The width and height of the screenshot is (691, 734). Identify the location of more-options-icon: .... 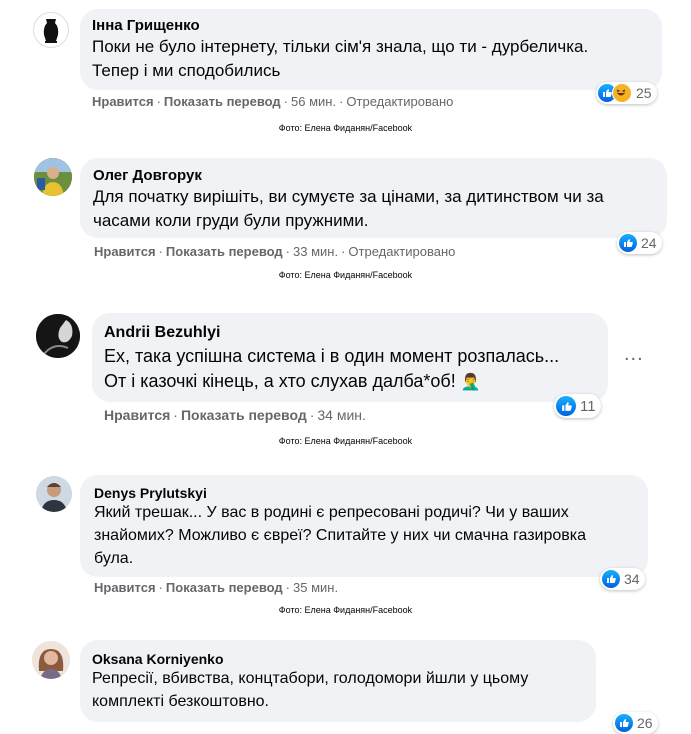
(634, 354).